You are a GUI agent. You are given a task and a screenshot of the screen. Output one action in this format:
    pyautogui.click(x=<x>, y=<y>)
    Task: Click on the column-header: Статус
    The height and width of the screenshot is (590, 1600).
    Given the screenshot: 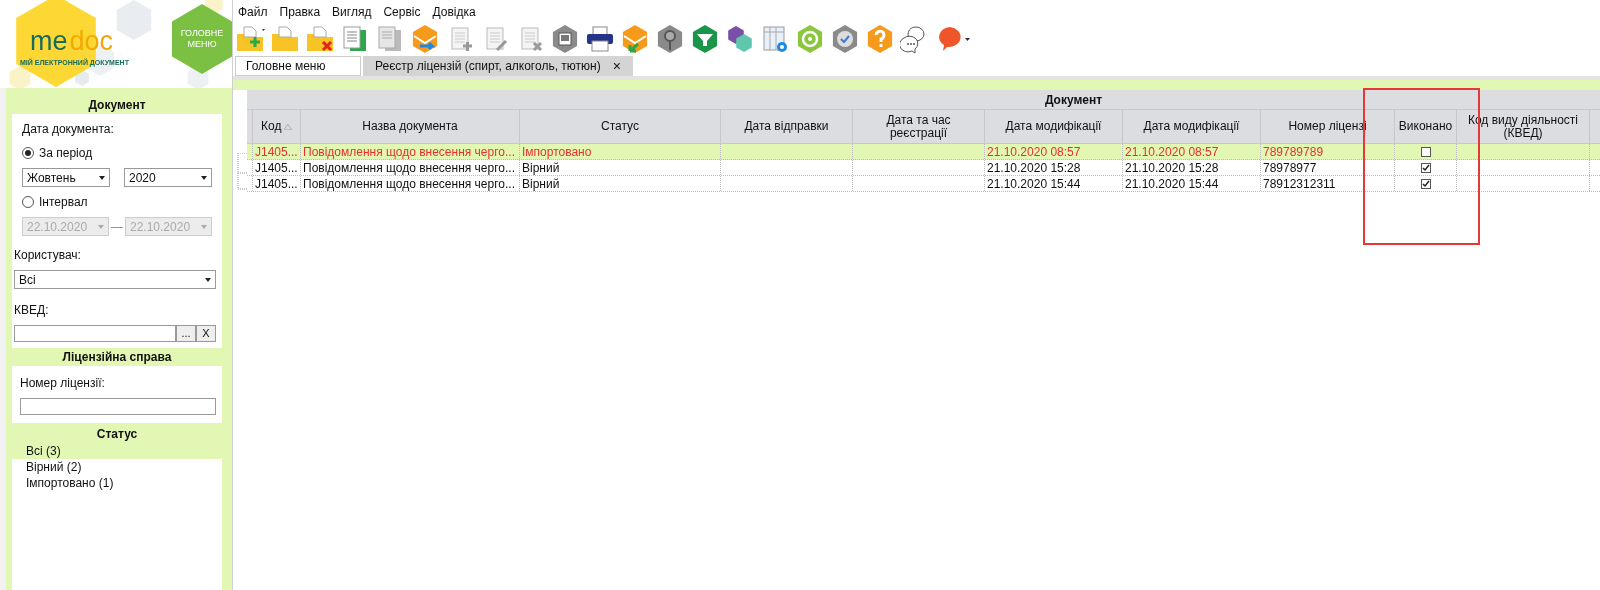 What is the action you would take?
    pyautogui.click(x=619, y=126)
    